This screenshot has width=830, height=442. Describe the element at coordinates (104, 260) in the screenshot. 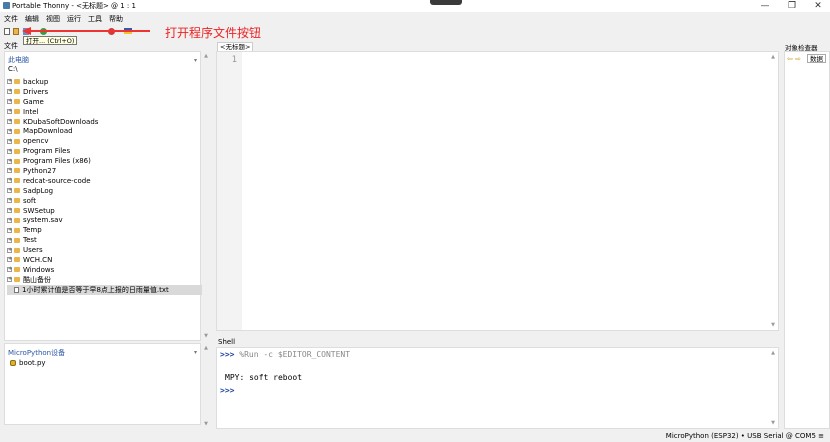

I see `file-tree-folder: + WCH.CN` at that location.